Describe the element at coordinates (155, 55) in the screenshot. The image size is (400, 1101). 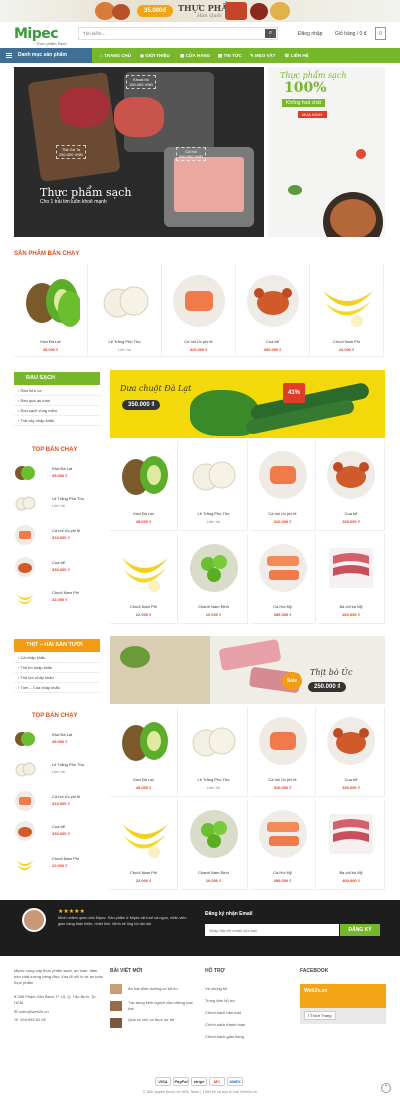
I see `nav-item-about: ◉ GIỚI THIỆU` at that location.